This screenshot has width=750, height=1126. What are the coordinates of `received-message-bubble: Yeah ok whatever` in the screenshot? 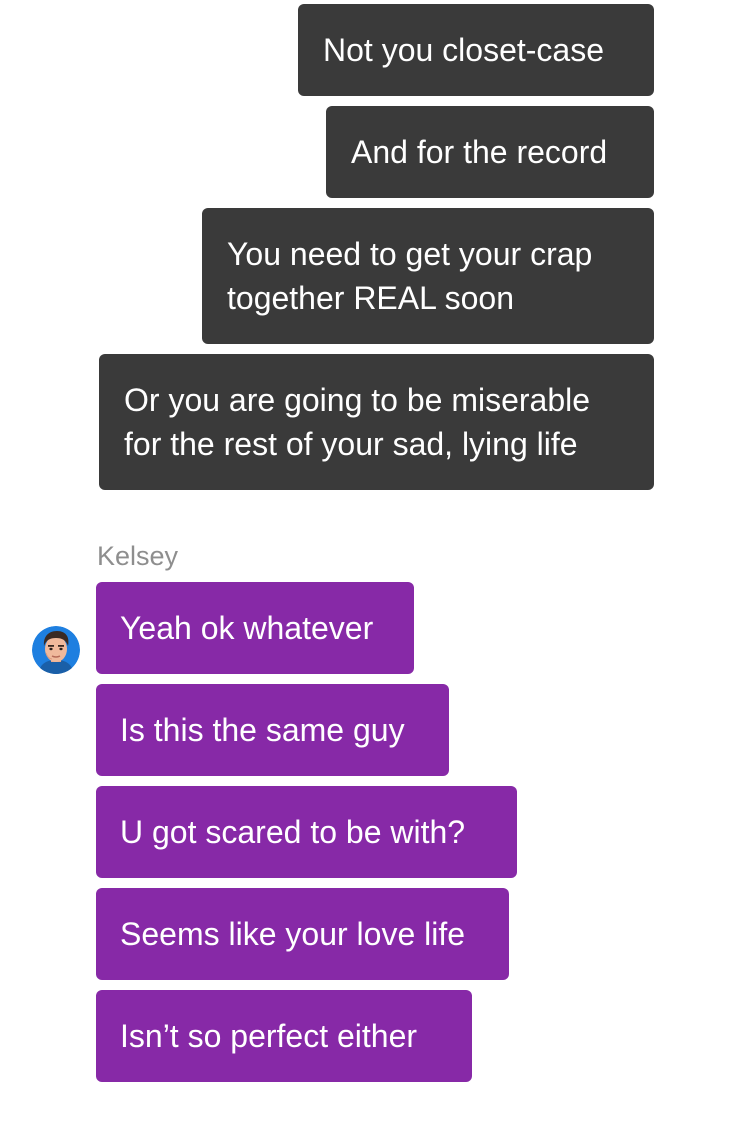 It's located at (255, 628).